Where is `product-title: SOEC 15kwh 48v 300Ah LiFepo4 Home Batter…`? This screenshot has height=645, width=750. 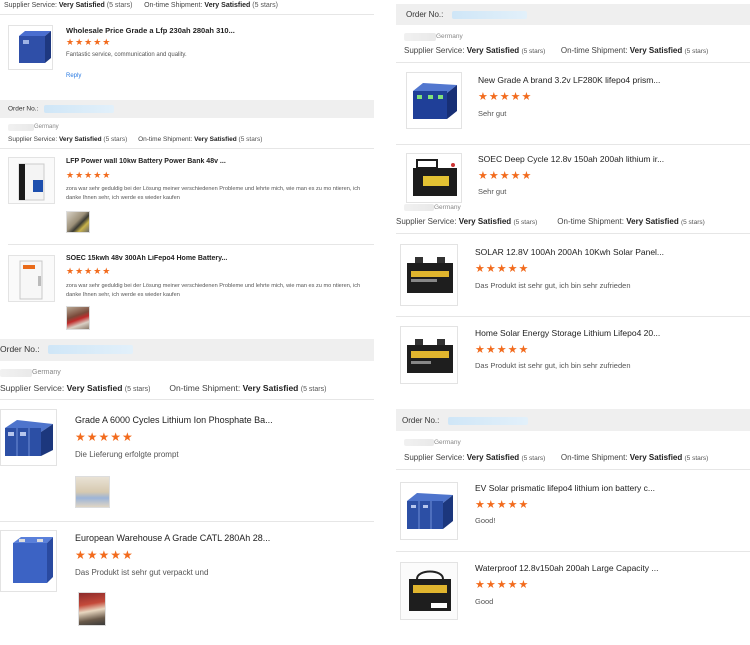 product-title: SOEC 15kwh 48v 300Ah LiFepo4 Home Batter… is located at coordinates (166, 258).